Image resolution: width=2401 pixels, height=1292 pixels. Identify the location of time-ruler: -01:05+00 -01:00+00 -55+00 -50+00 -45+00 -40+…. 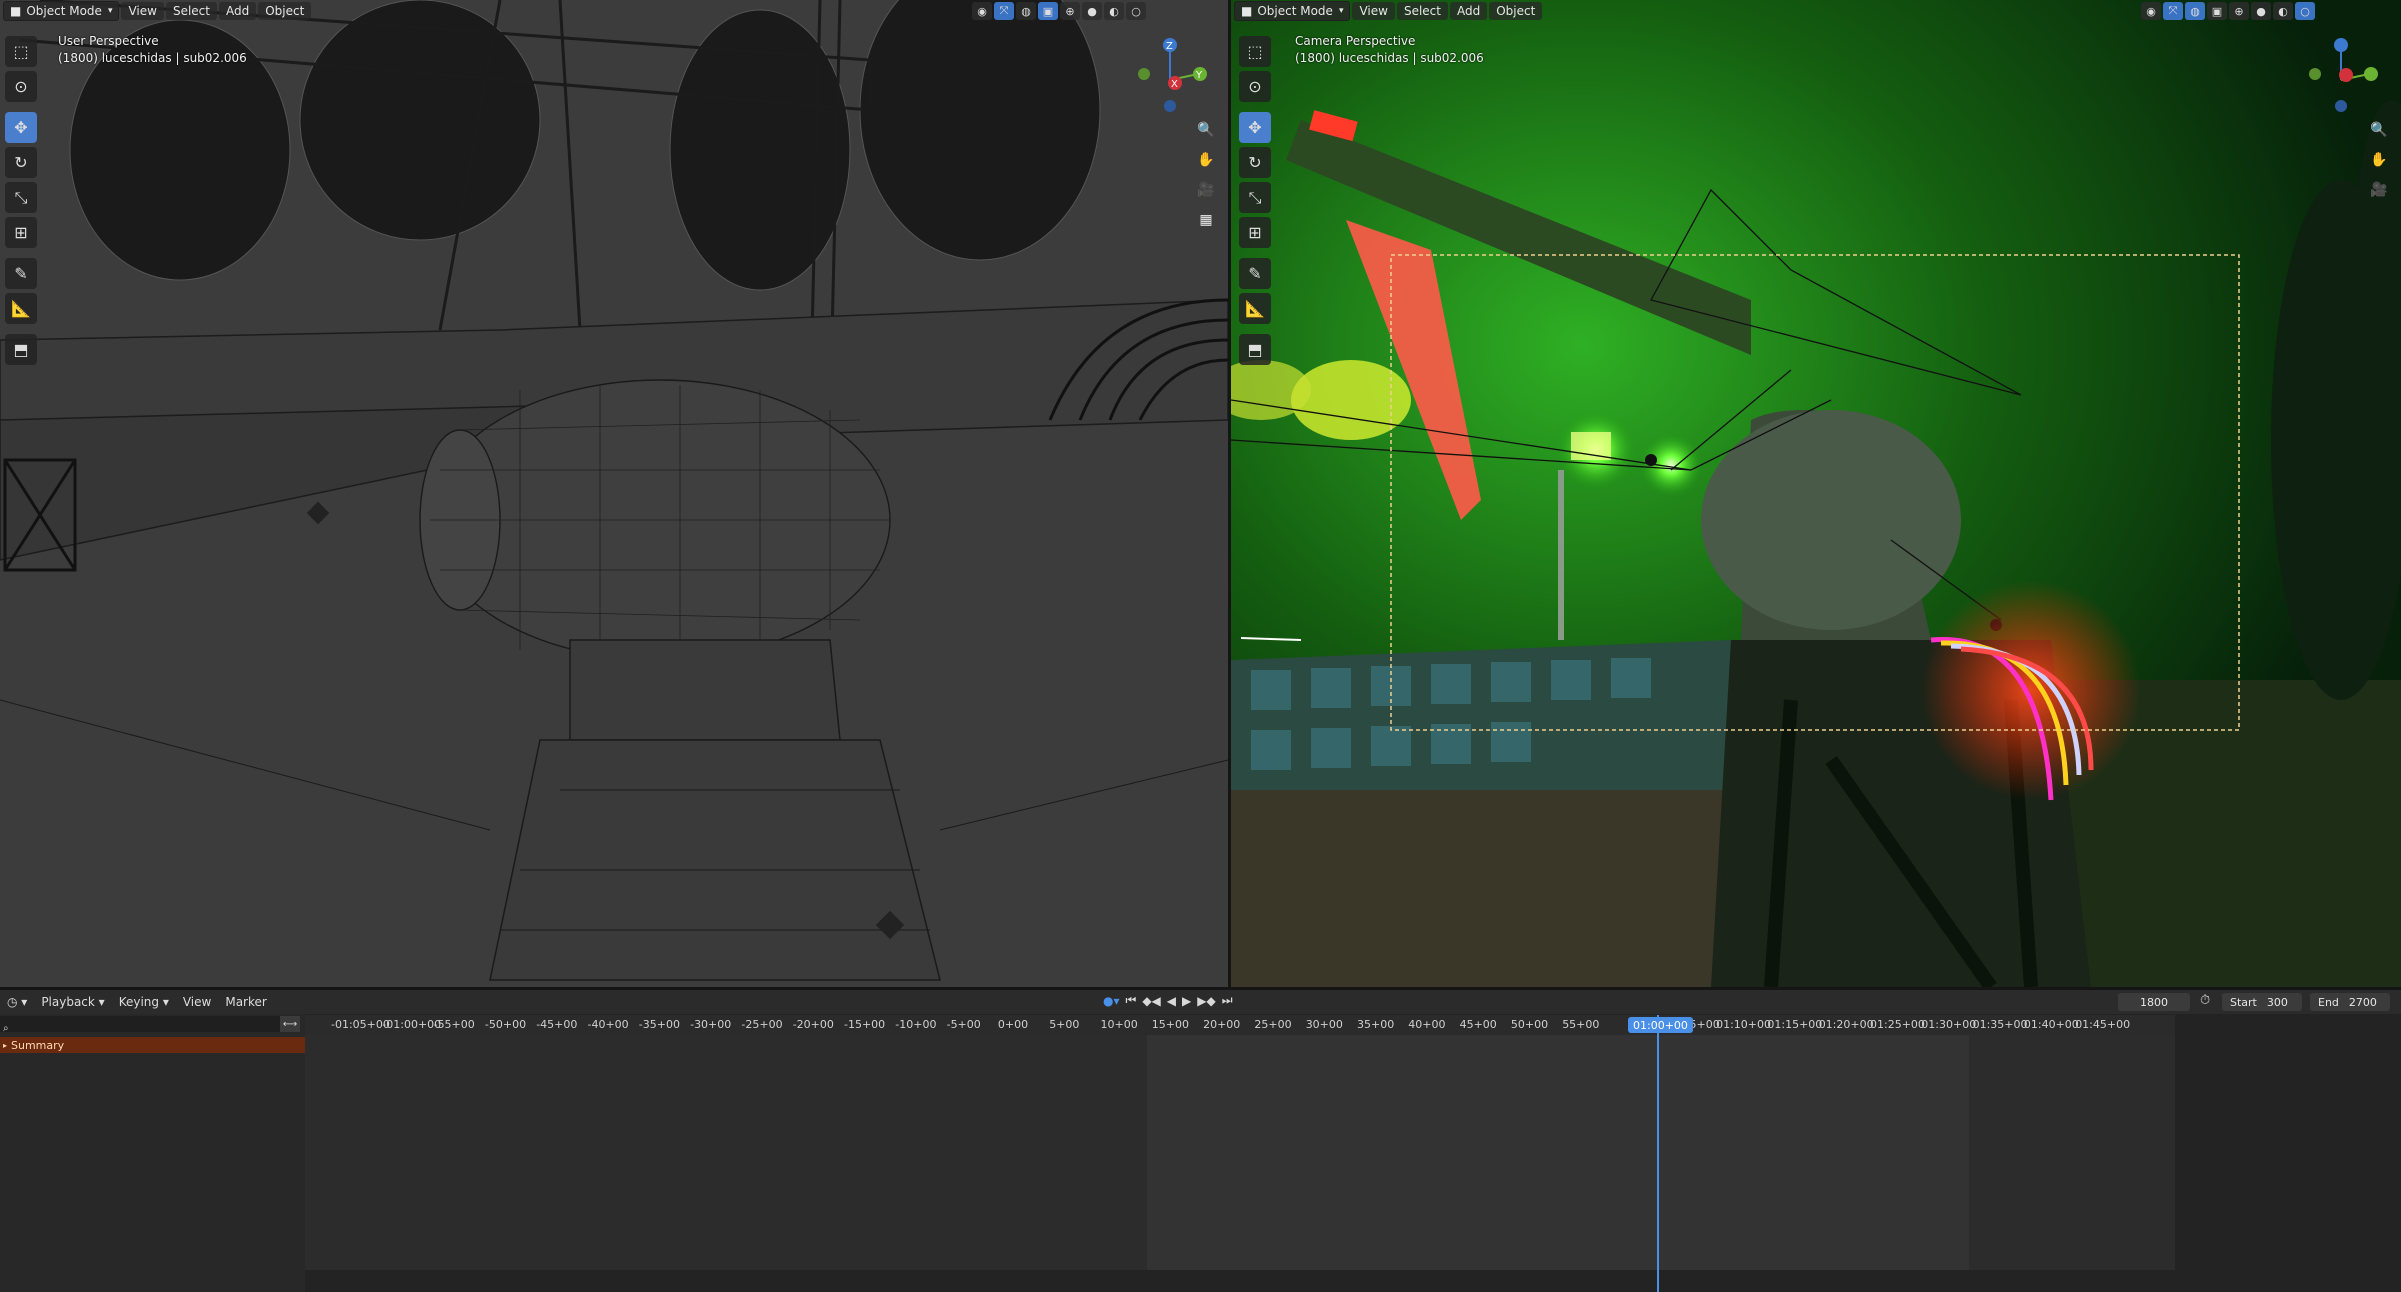
(1240, 1025).